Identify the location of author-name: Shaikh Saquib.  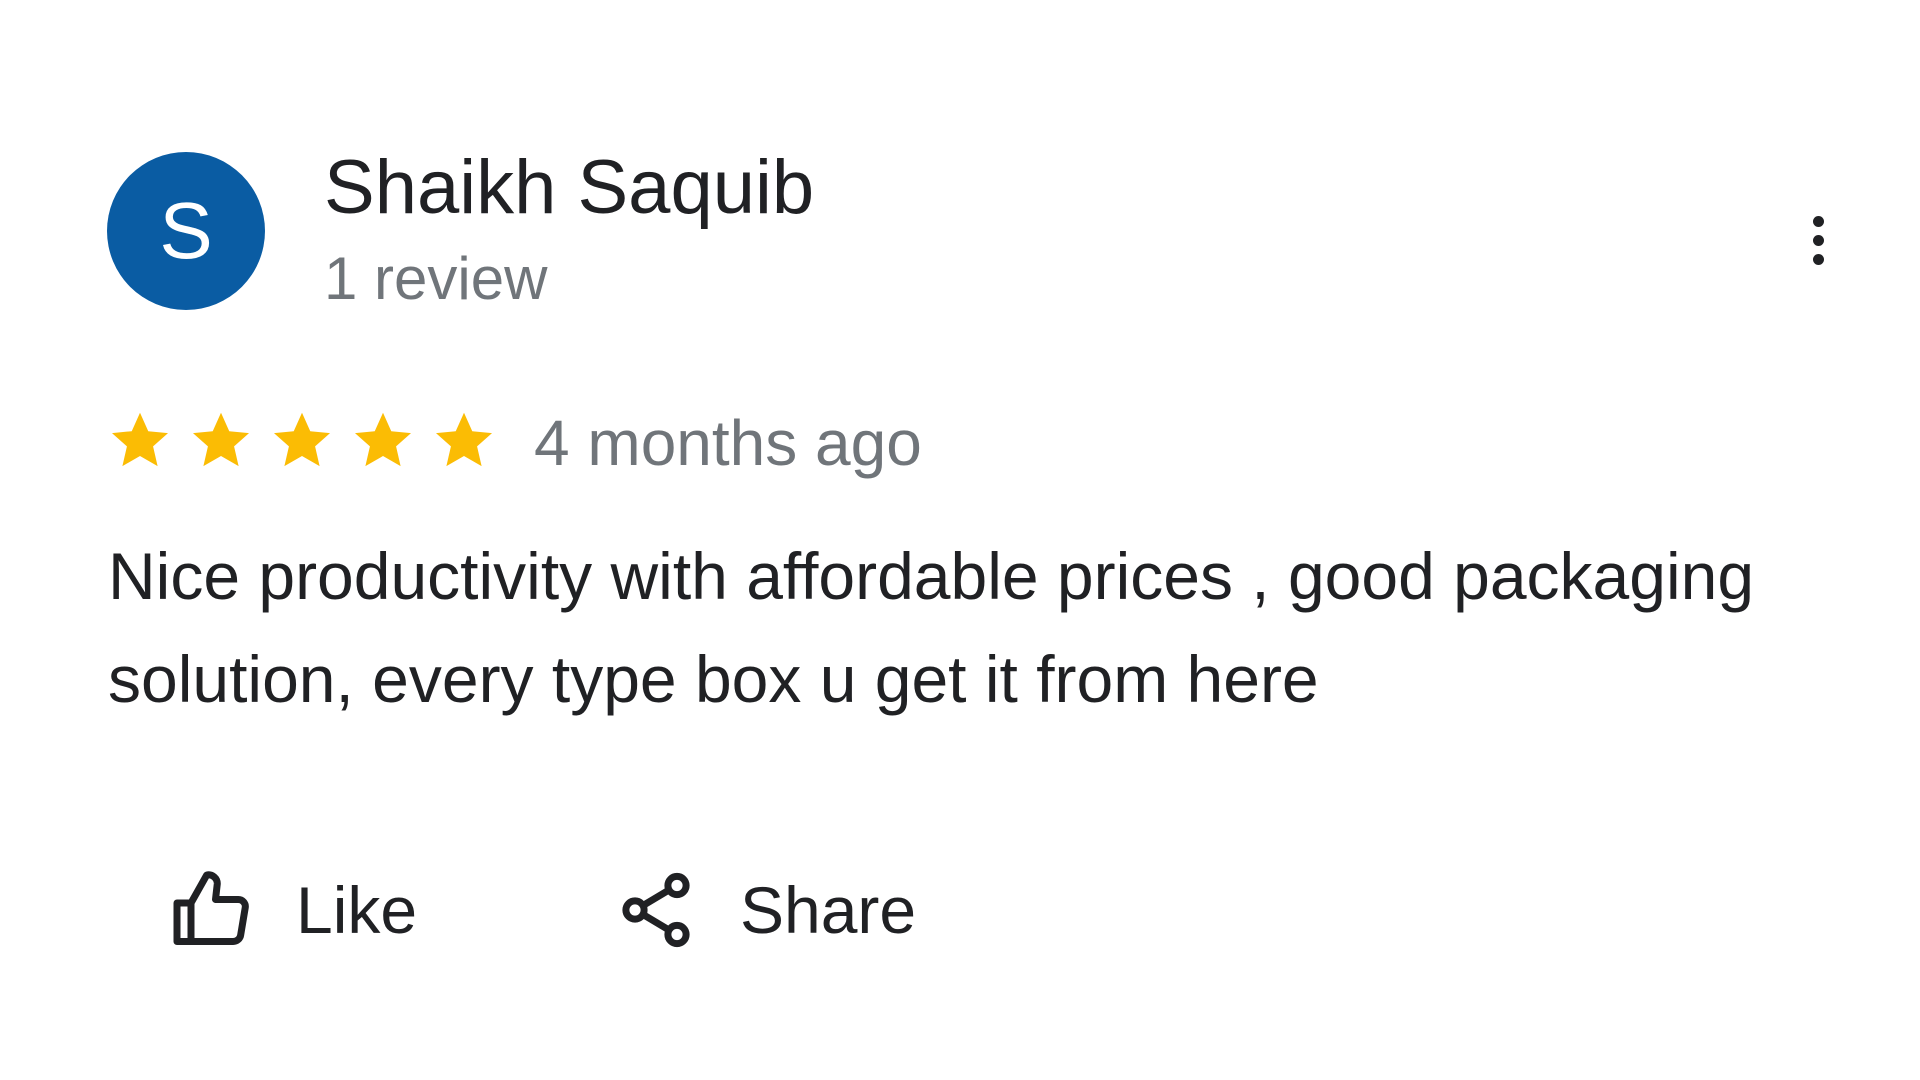
(569, 188).